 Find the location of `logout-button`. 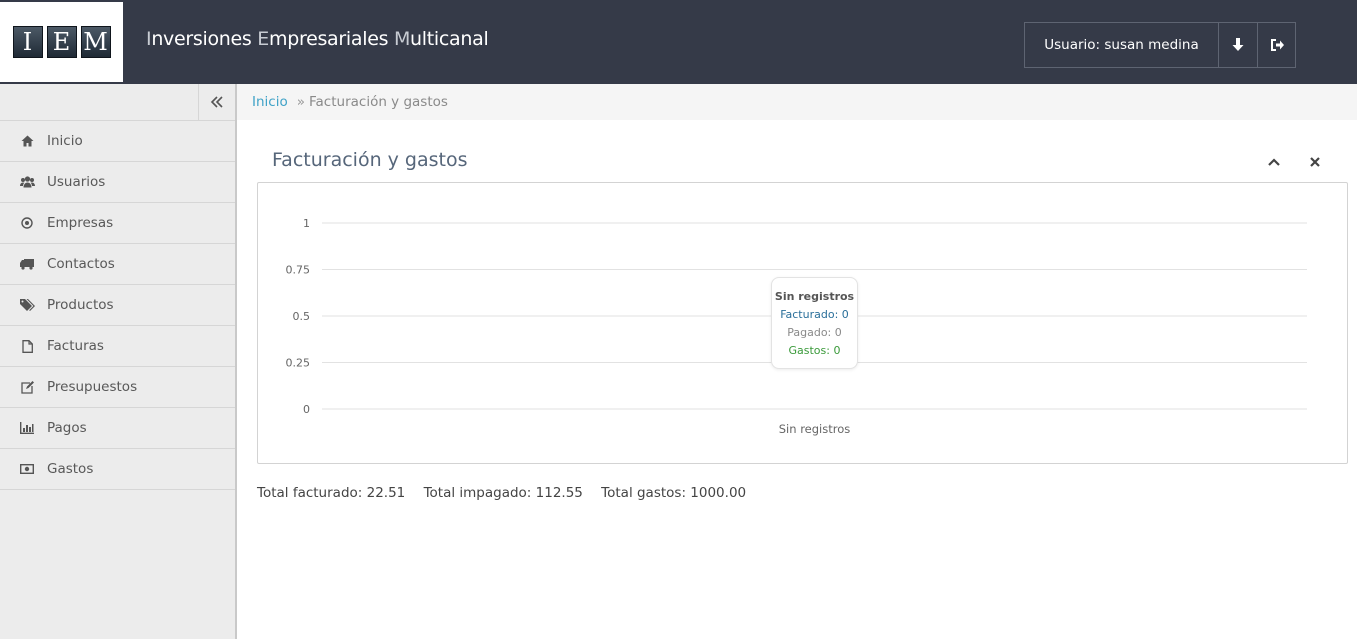

logout-button is located at coordinates (1276, 45).